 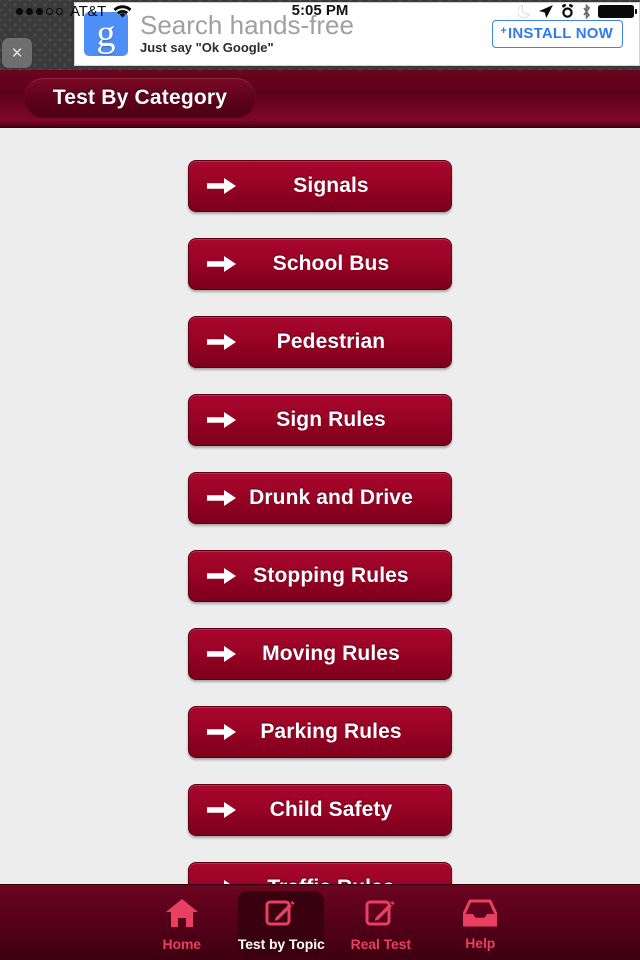 I want to click on category-button-label: Child Safety, so click(x=331, y=809).